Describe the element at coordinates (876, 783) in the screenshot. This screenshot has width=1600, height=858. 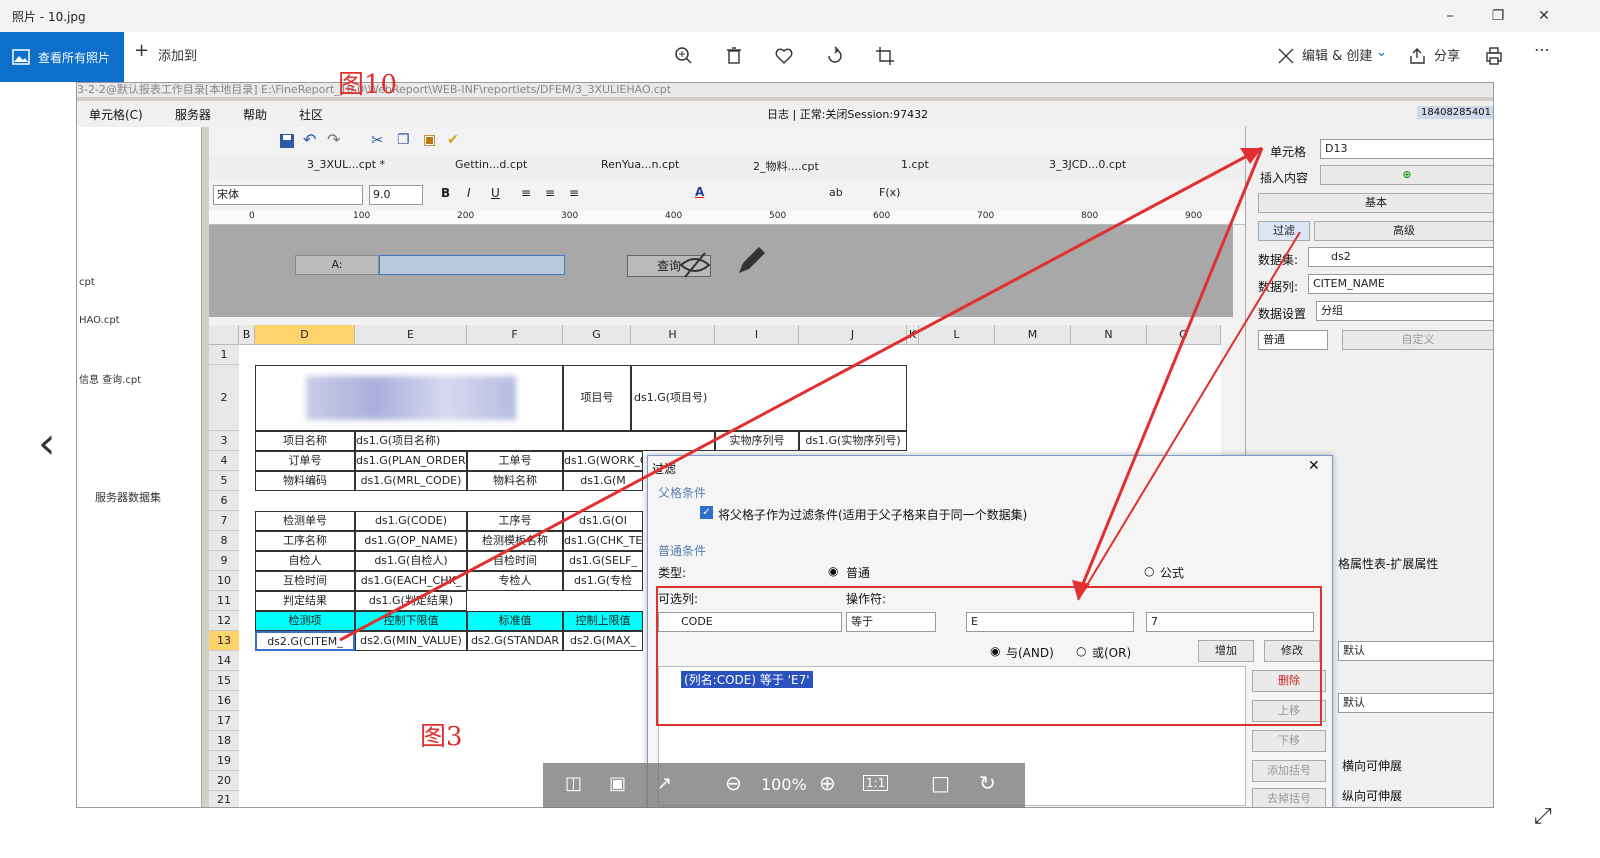
I see `actual-size-icon: 1:1` at that location.